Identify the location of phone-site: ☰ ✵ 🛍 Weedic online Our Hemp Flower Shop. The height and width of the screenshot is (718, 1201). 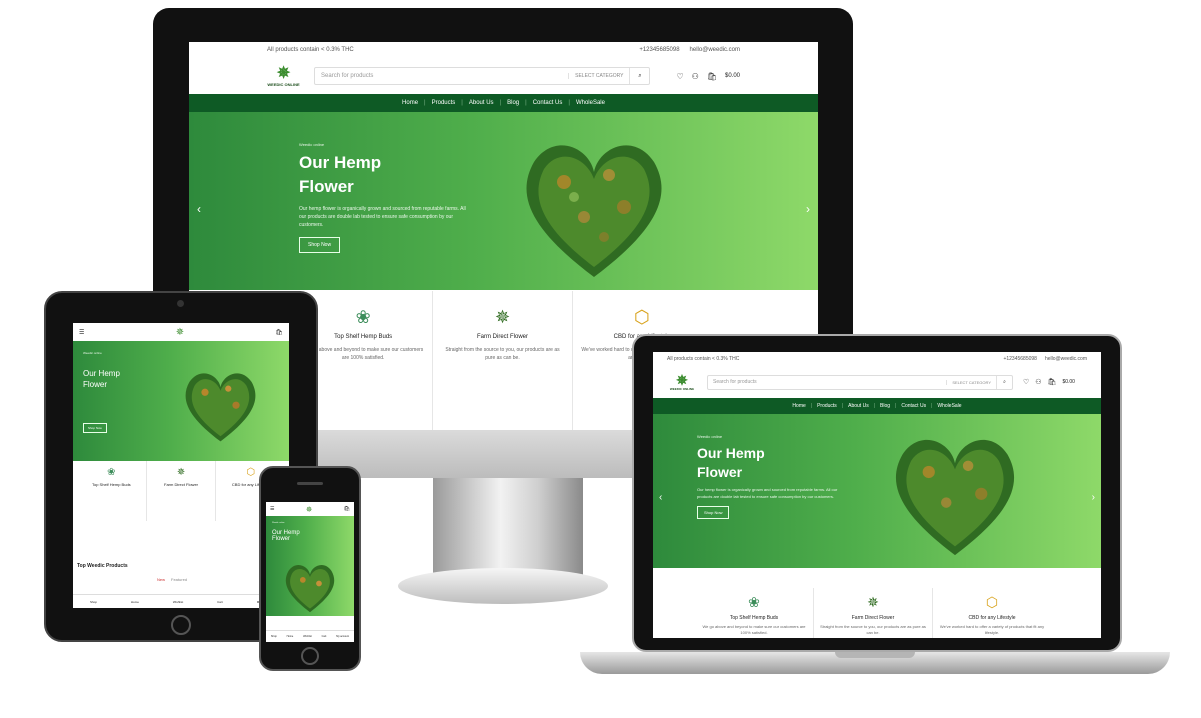
(310, 572).